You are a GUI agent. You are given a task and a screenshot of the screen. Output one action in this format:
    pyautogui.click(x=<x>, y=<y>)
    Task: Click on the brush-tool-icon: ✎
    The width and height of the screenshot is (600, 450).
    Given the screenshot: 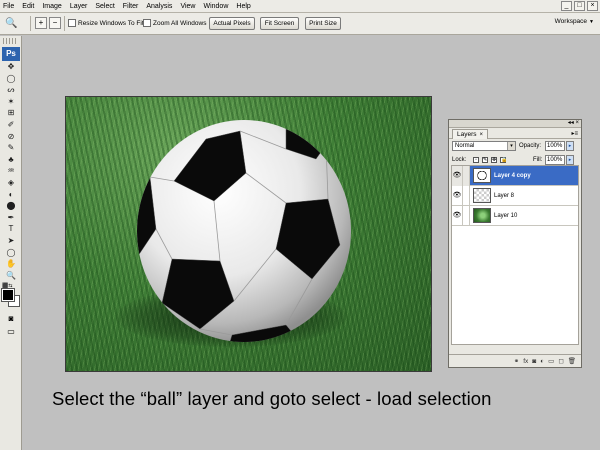 What is the action you would take?
    pyautogui.click(x=11, y=148)
    